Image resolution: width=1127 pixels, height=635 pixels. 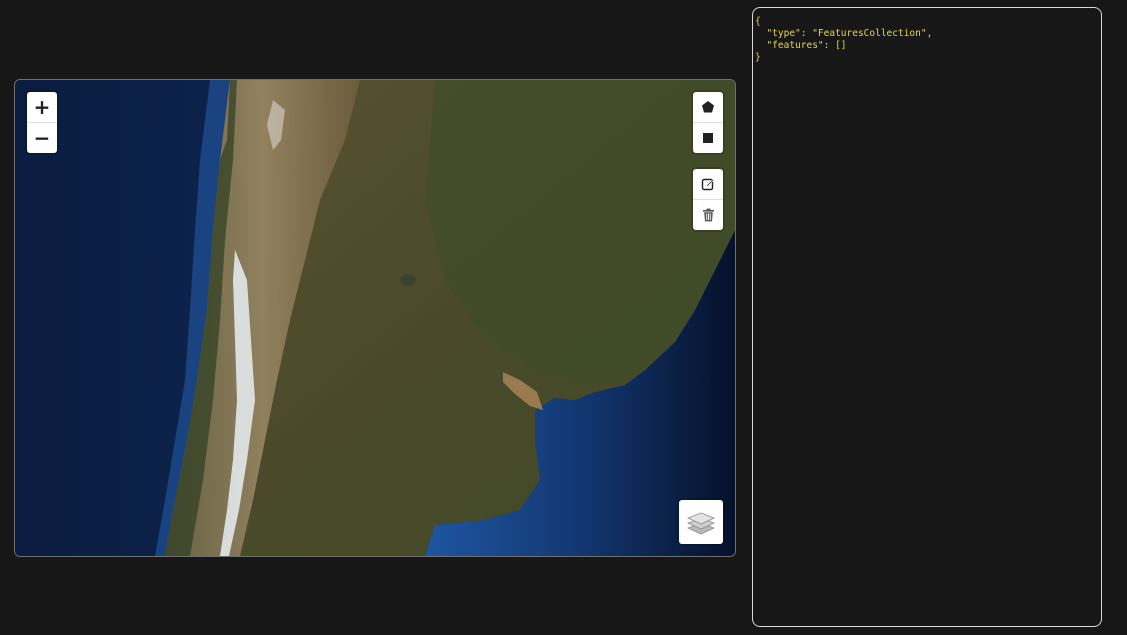 I want to click on zoom-control: + −, so click(x=42, y=122).